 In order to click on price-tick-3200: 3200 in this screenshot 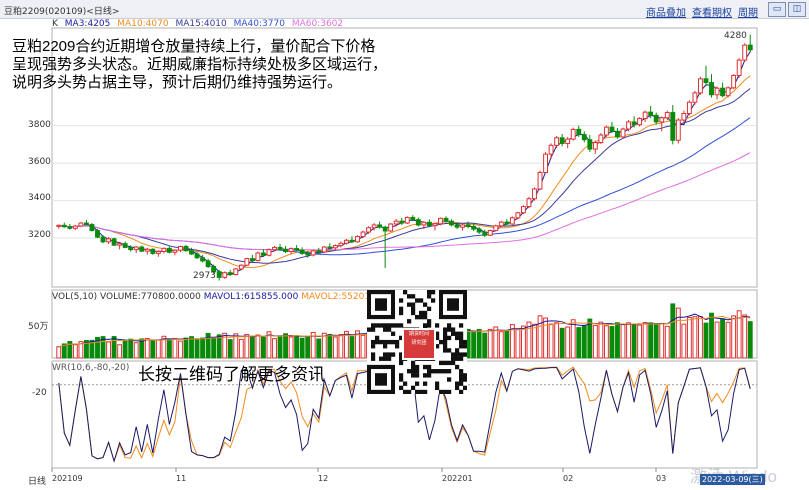, I will do `click(39, 235)`.